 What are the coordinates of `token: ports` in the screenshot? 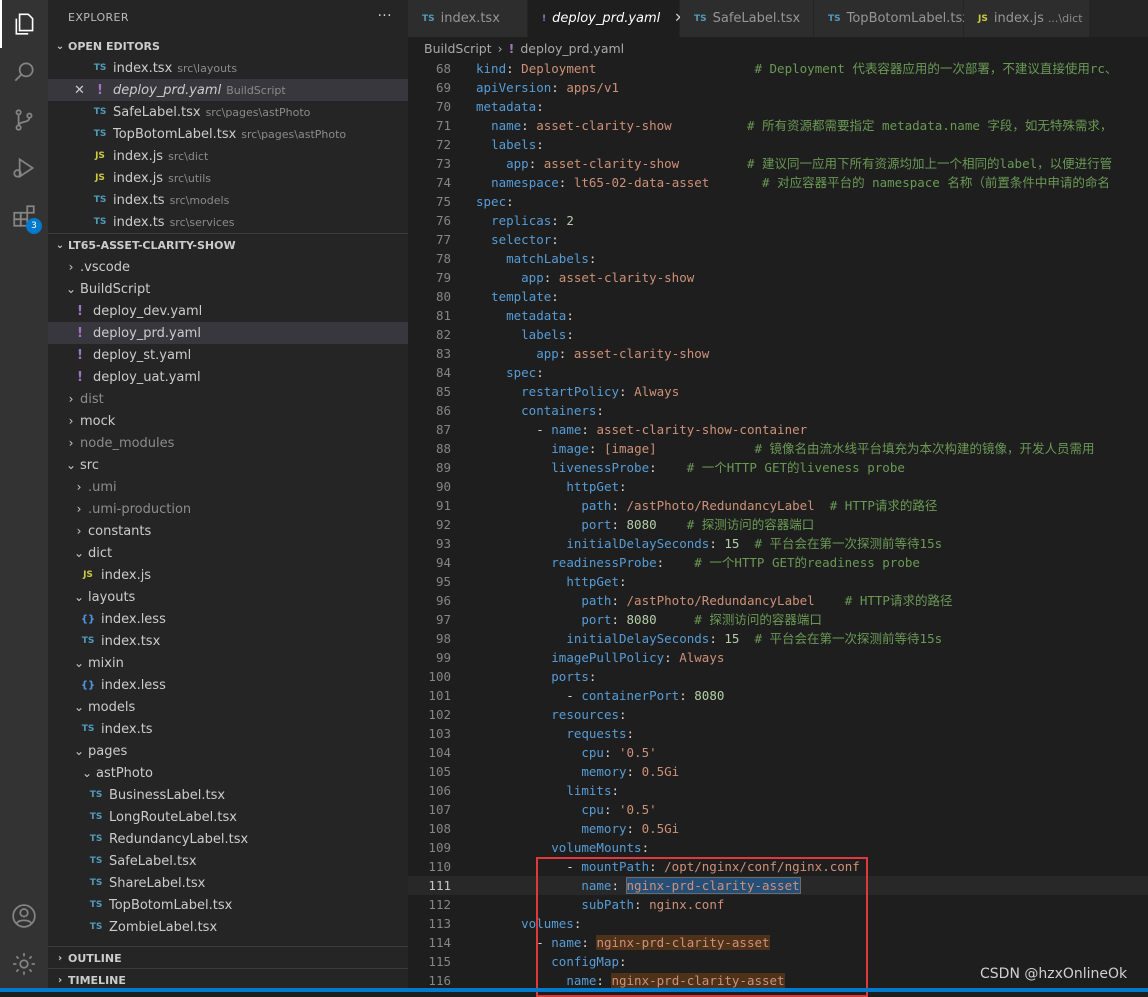 It's located at (570, 676).